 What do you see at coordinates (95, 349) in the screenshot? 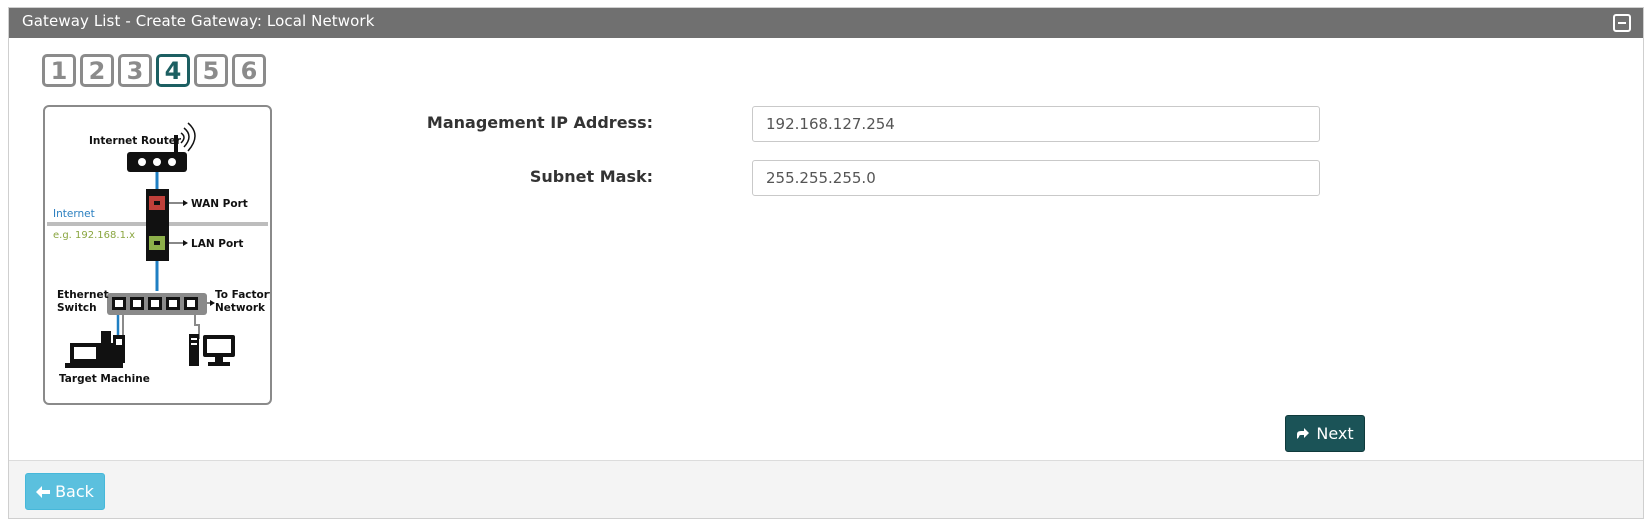
I see `target-machine-icon` at bounding box center [95, 349].